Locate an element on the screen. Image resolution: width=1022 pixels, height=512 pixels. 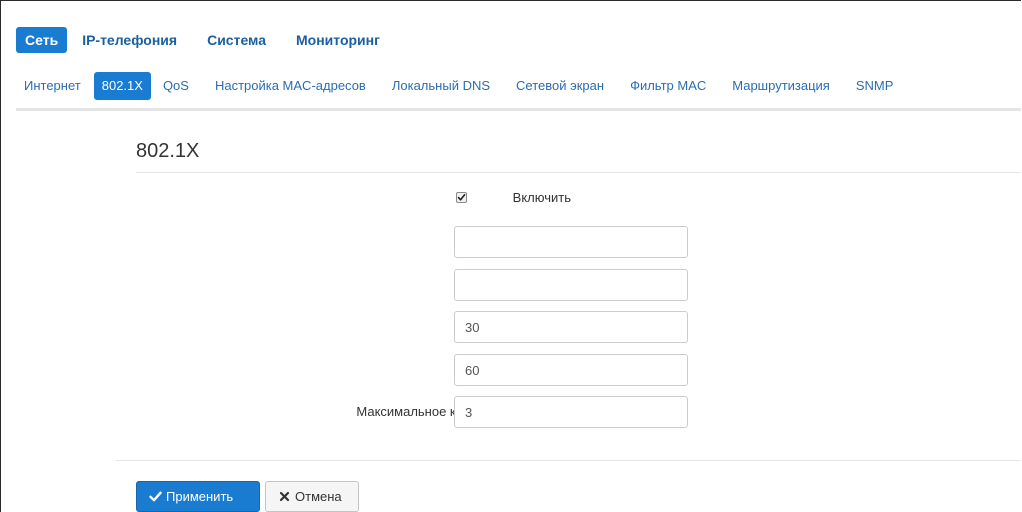
sub-tab-local-dns: Локальный DNS is located at coordinates (441, 86).